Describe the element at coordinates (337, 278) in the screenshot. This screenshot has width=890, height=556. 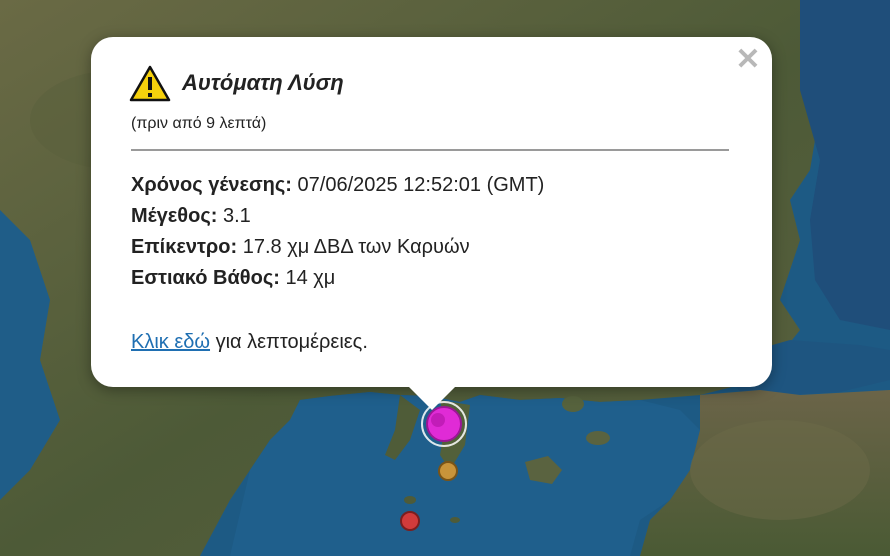
I see `focal-depth-row: Εστιακό Βάθος: 14 χμ` at that location.